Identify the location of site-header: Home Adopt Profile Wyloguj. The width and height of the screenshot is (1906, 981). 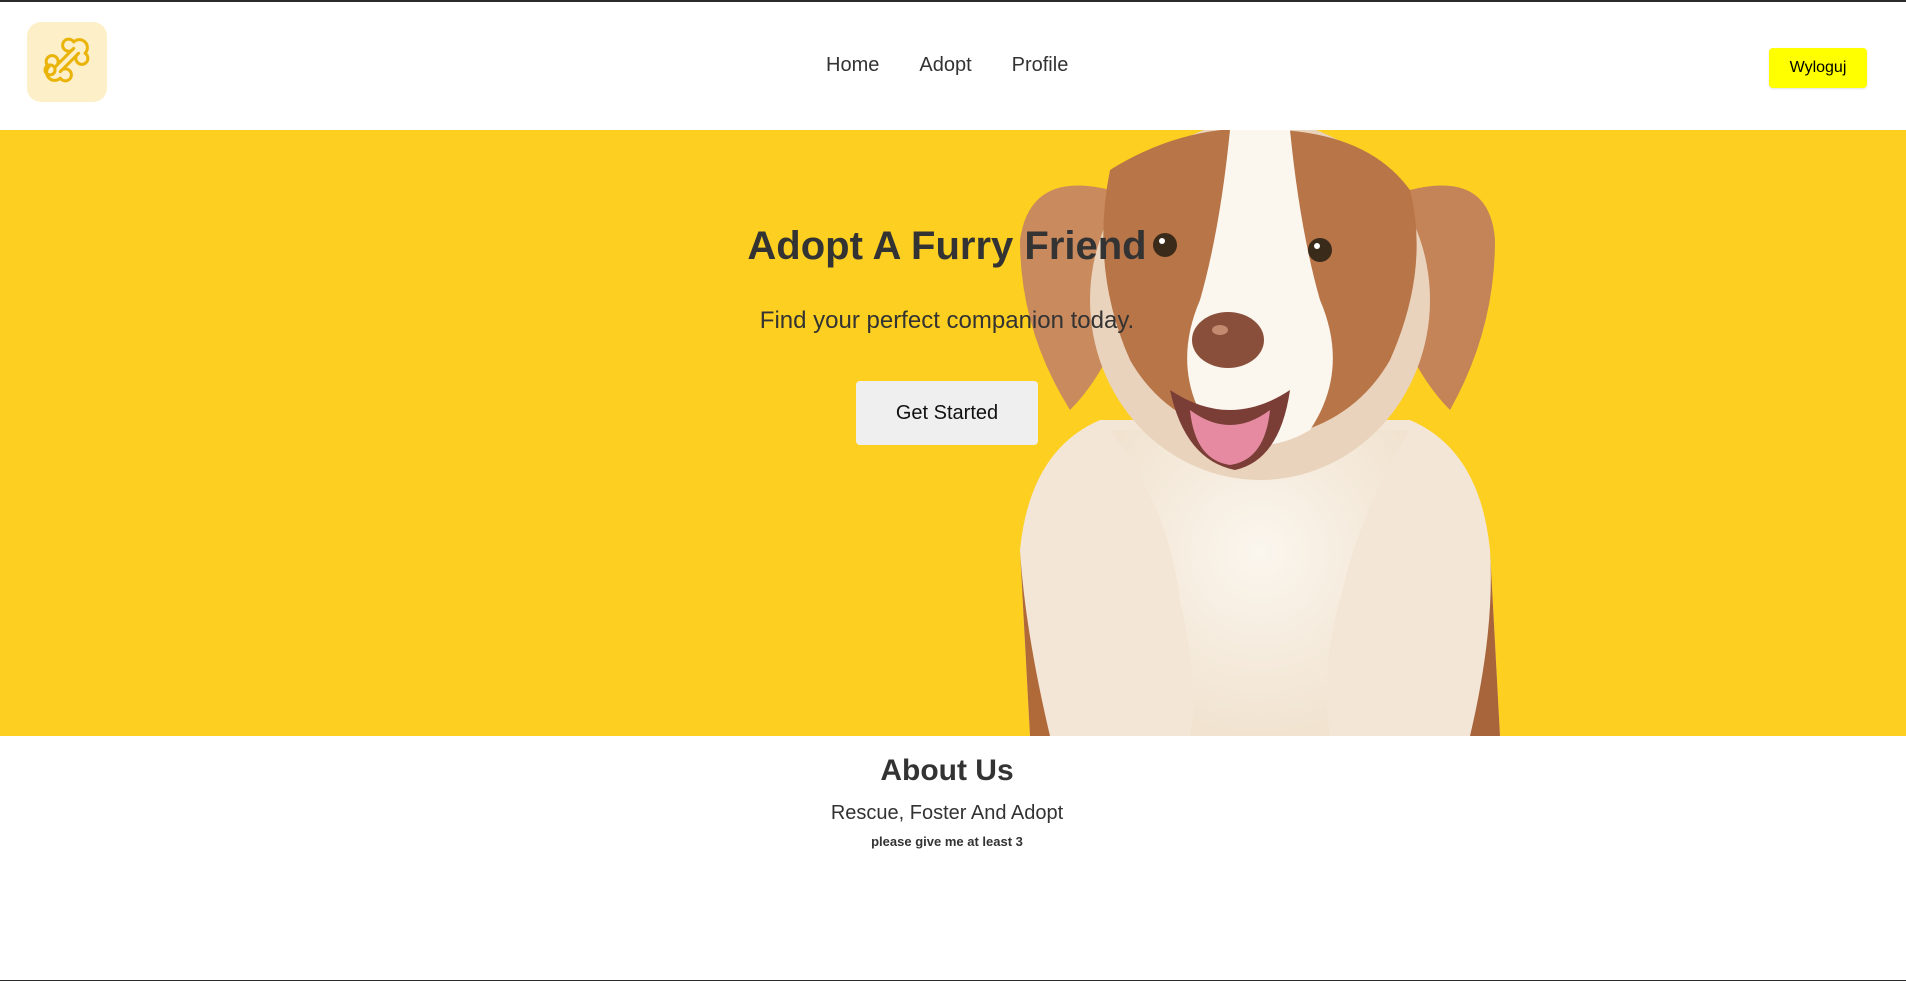
(953, 66).